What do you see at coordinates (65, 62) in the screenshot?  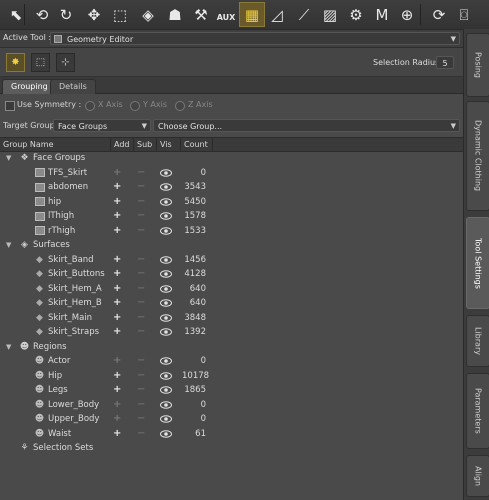 I see `rectangle-mode-button: ⊹` at bounding box center [65, 62].